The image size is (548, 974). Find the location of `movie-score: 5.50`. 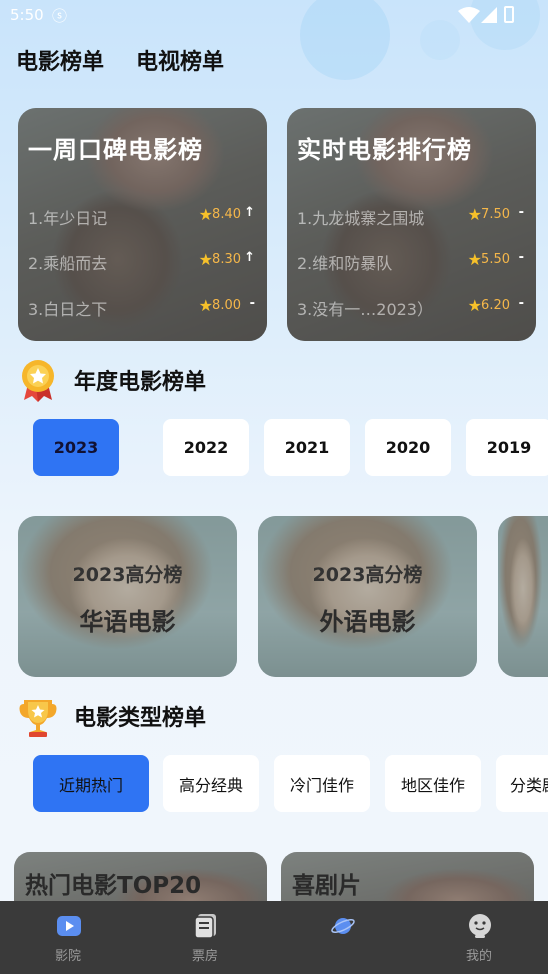

movie-score: 5.50 is located at coordinates (495, 259).